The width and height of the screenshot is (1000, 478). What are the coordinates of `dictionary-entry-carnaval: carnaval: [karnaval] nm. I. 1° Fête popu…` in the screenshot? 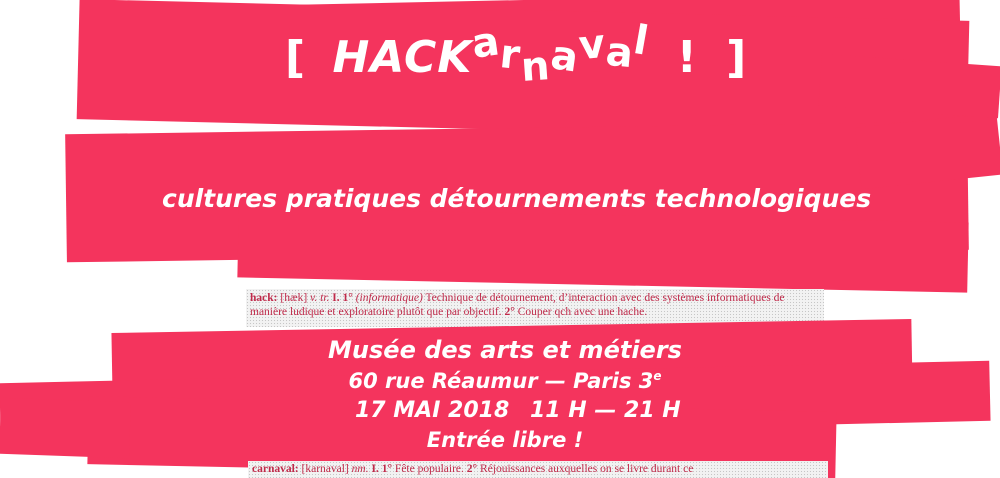 It's located at (538, 469).